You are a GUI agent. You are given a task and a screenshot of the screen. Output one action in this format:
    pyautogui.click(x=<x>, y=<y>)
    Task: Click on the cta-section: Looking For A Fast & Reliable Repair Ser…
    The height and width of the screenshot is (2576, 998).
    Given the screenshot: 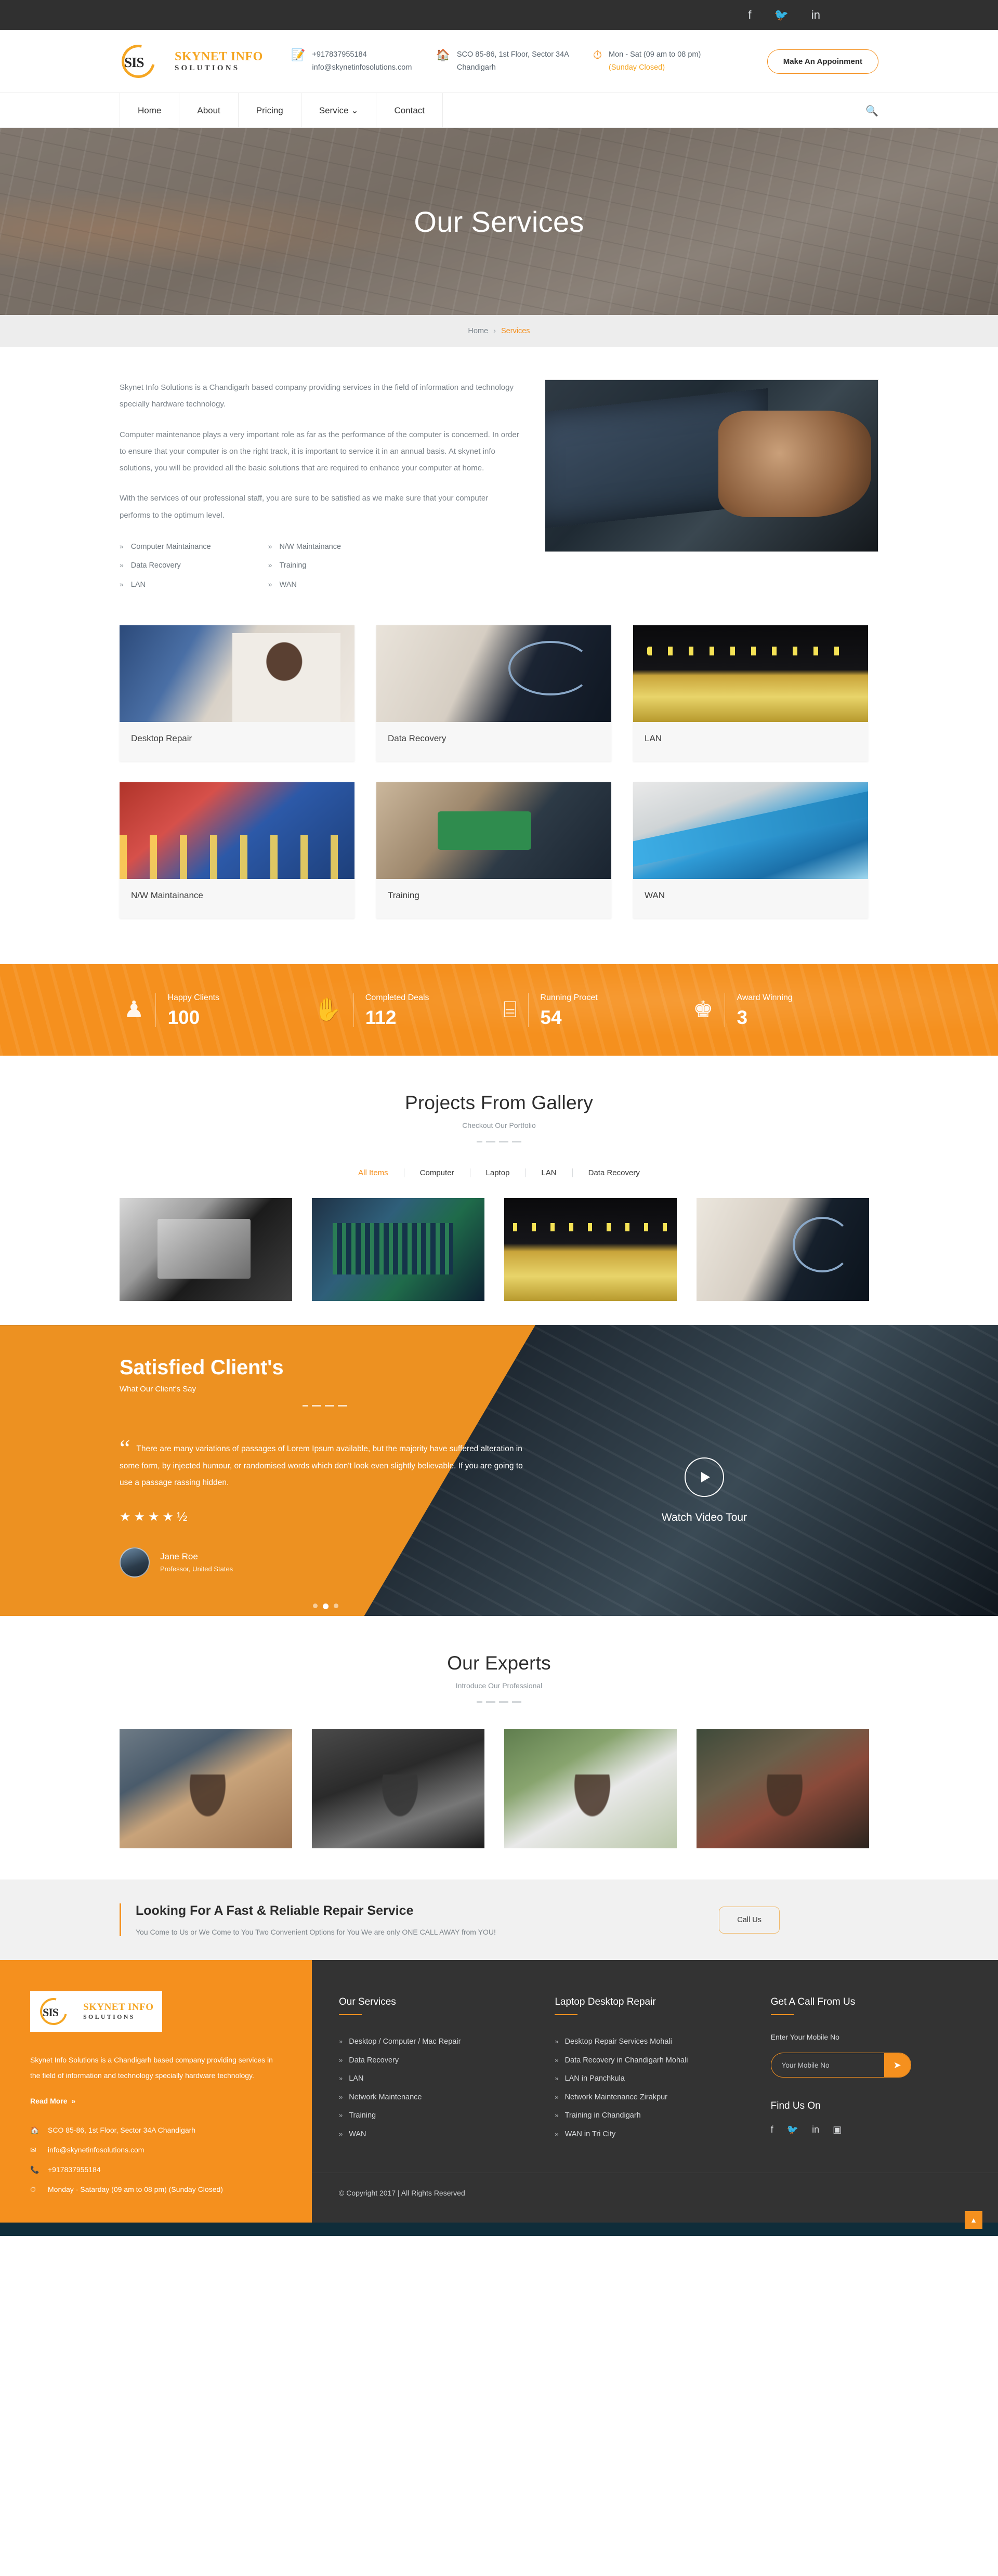 What is the action you would take?
    pyautogui.click(x=499, y=1920)
    